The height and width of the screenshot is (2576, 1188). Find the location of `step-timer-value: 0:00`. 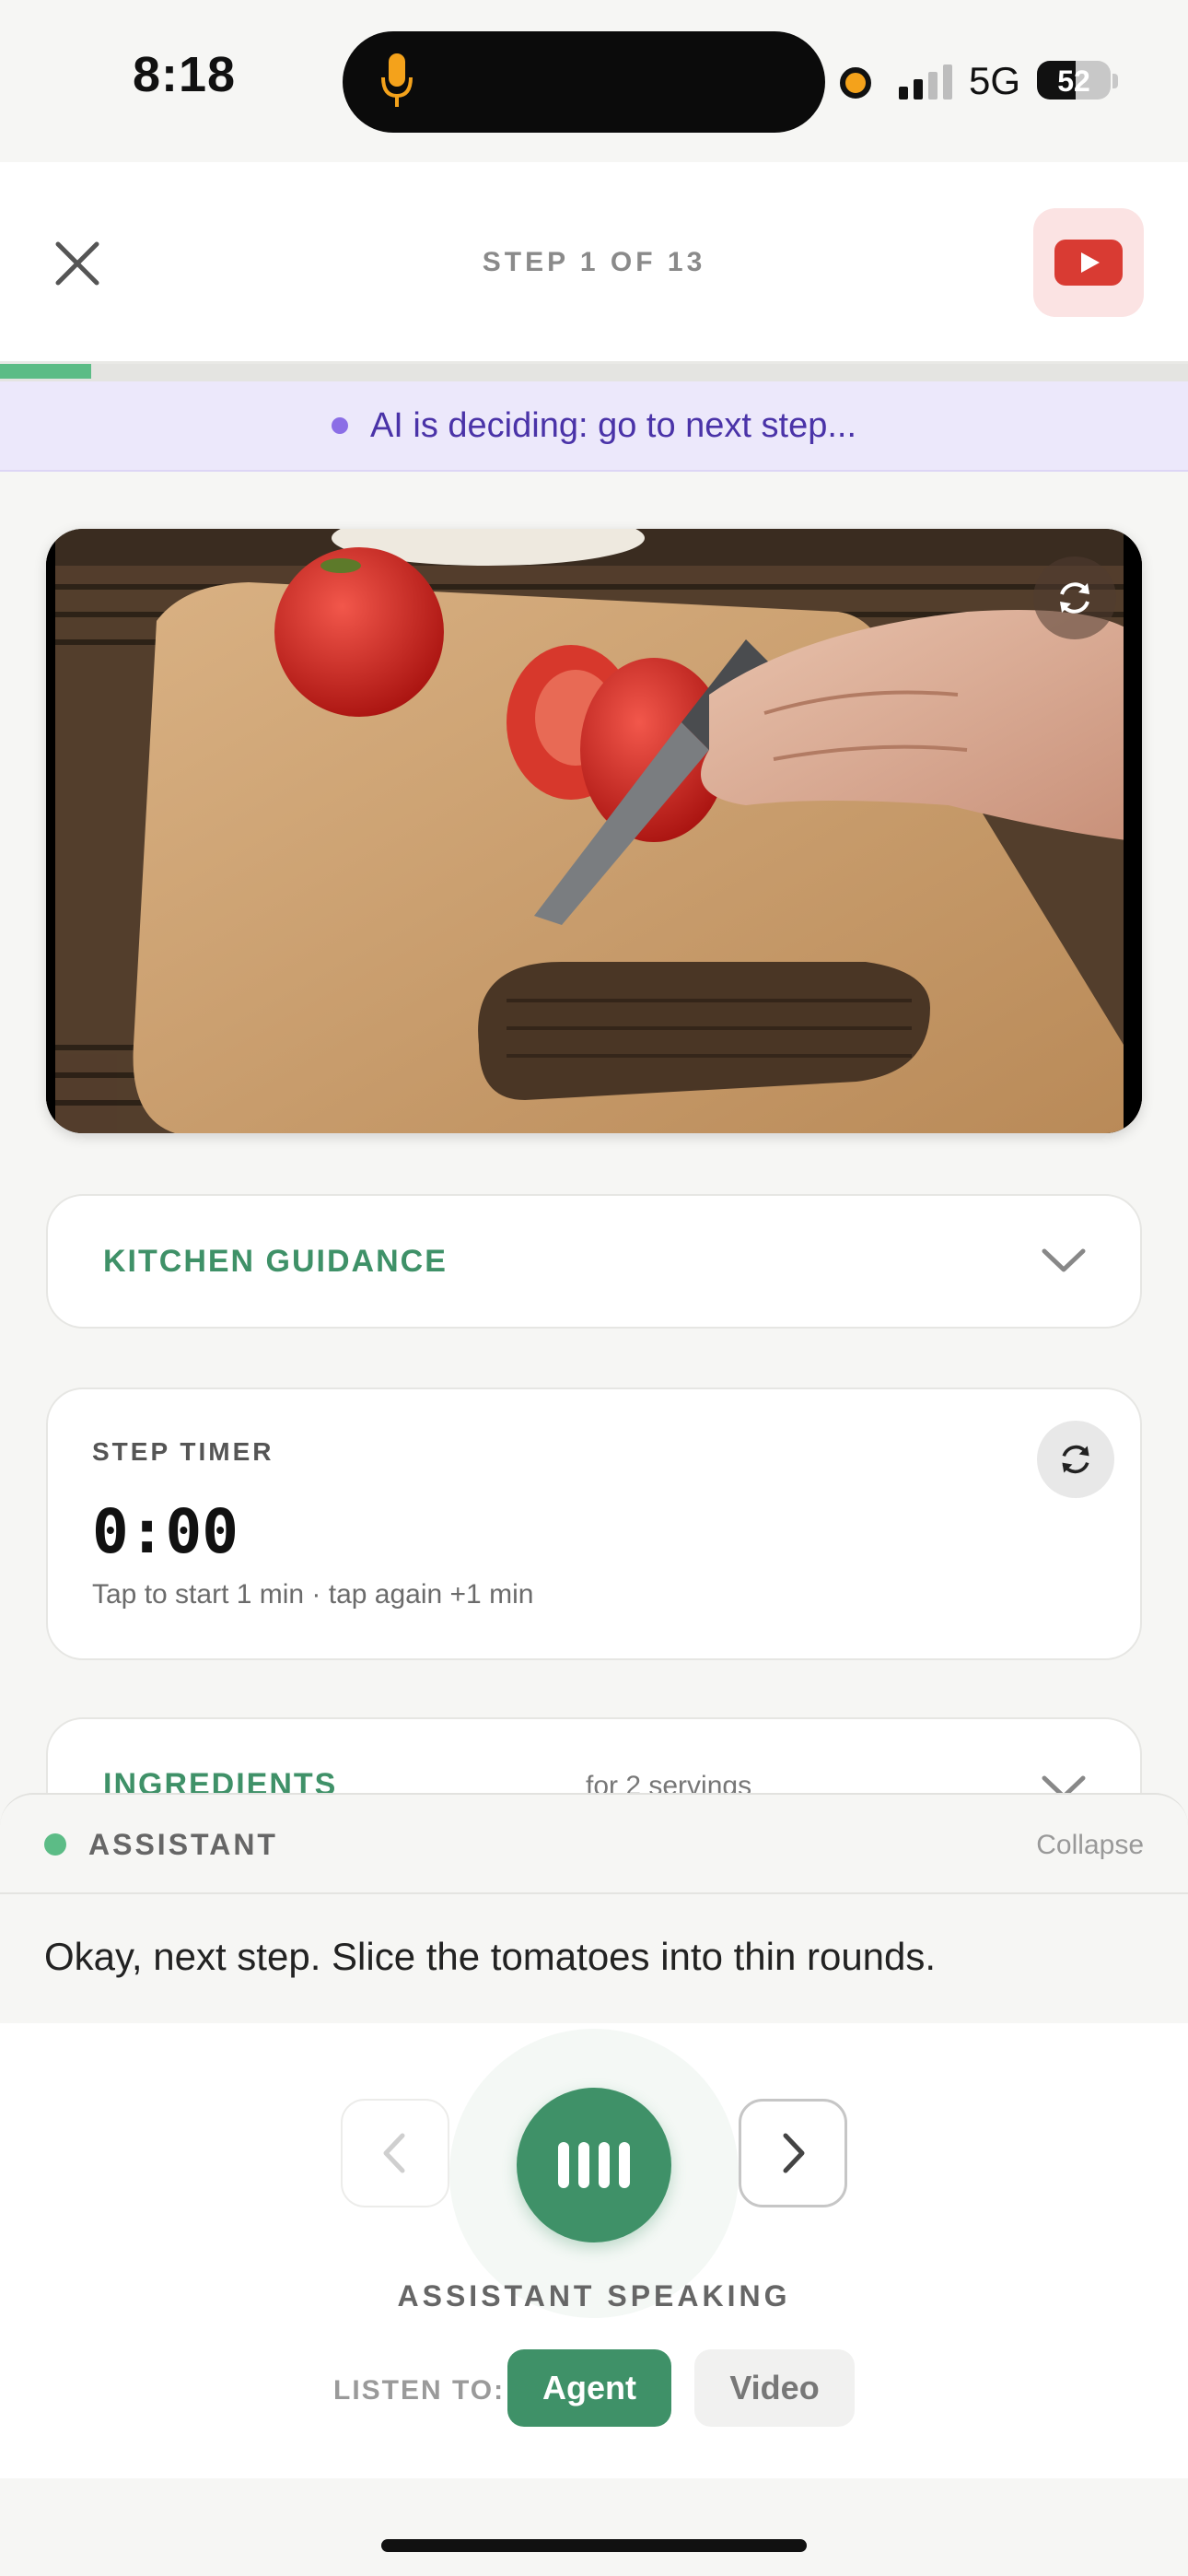

step-timer-value: 0:00 is located at coordinates (165, 1531).